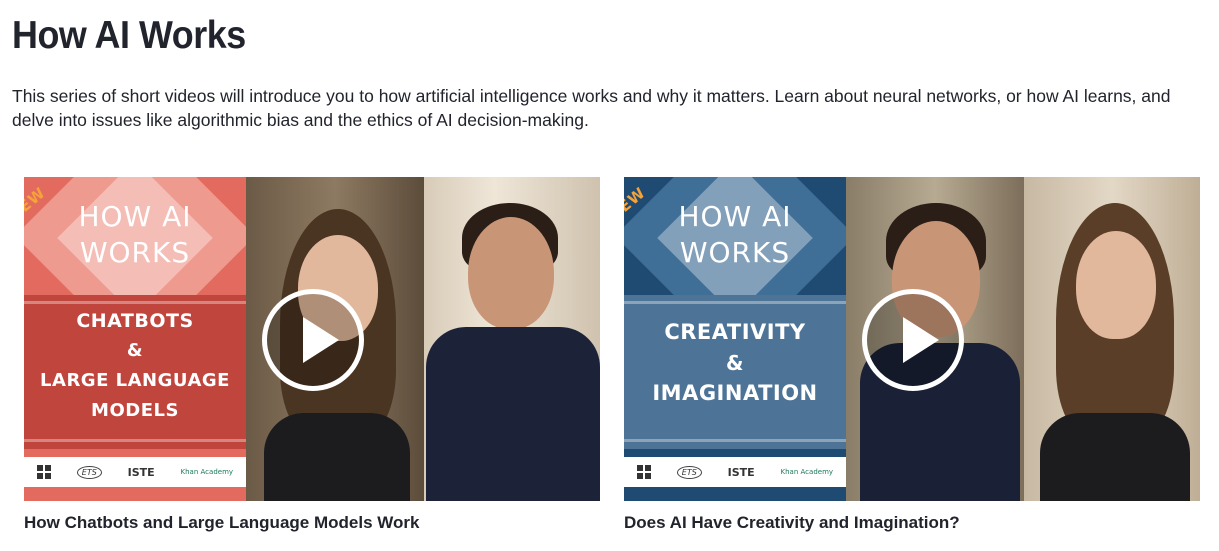 The image size is (1219, 551). What do you see at coordinates (735, 332) in the screenshot?
I see `poster-topic-line: CREATIVITY` at bounding box center [735, 332].